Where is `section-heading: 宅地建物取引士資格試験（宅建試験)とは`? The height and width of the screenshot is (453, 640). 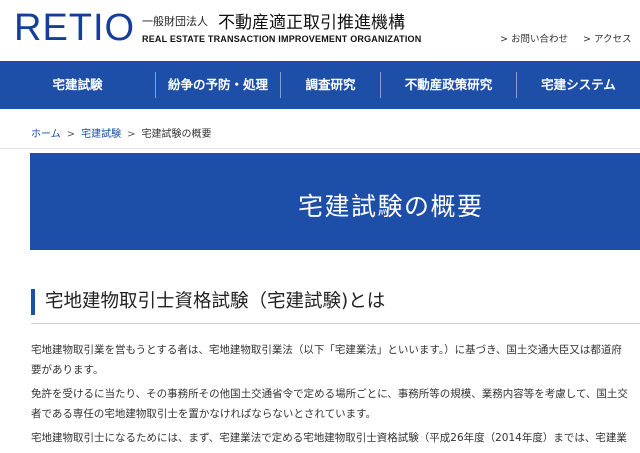 section-heading: 宅地建物取引士資格試験（宅建試験)とは is located at coordinates (208, 302).